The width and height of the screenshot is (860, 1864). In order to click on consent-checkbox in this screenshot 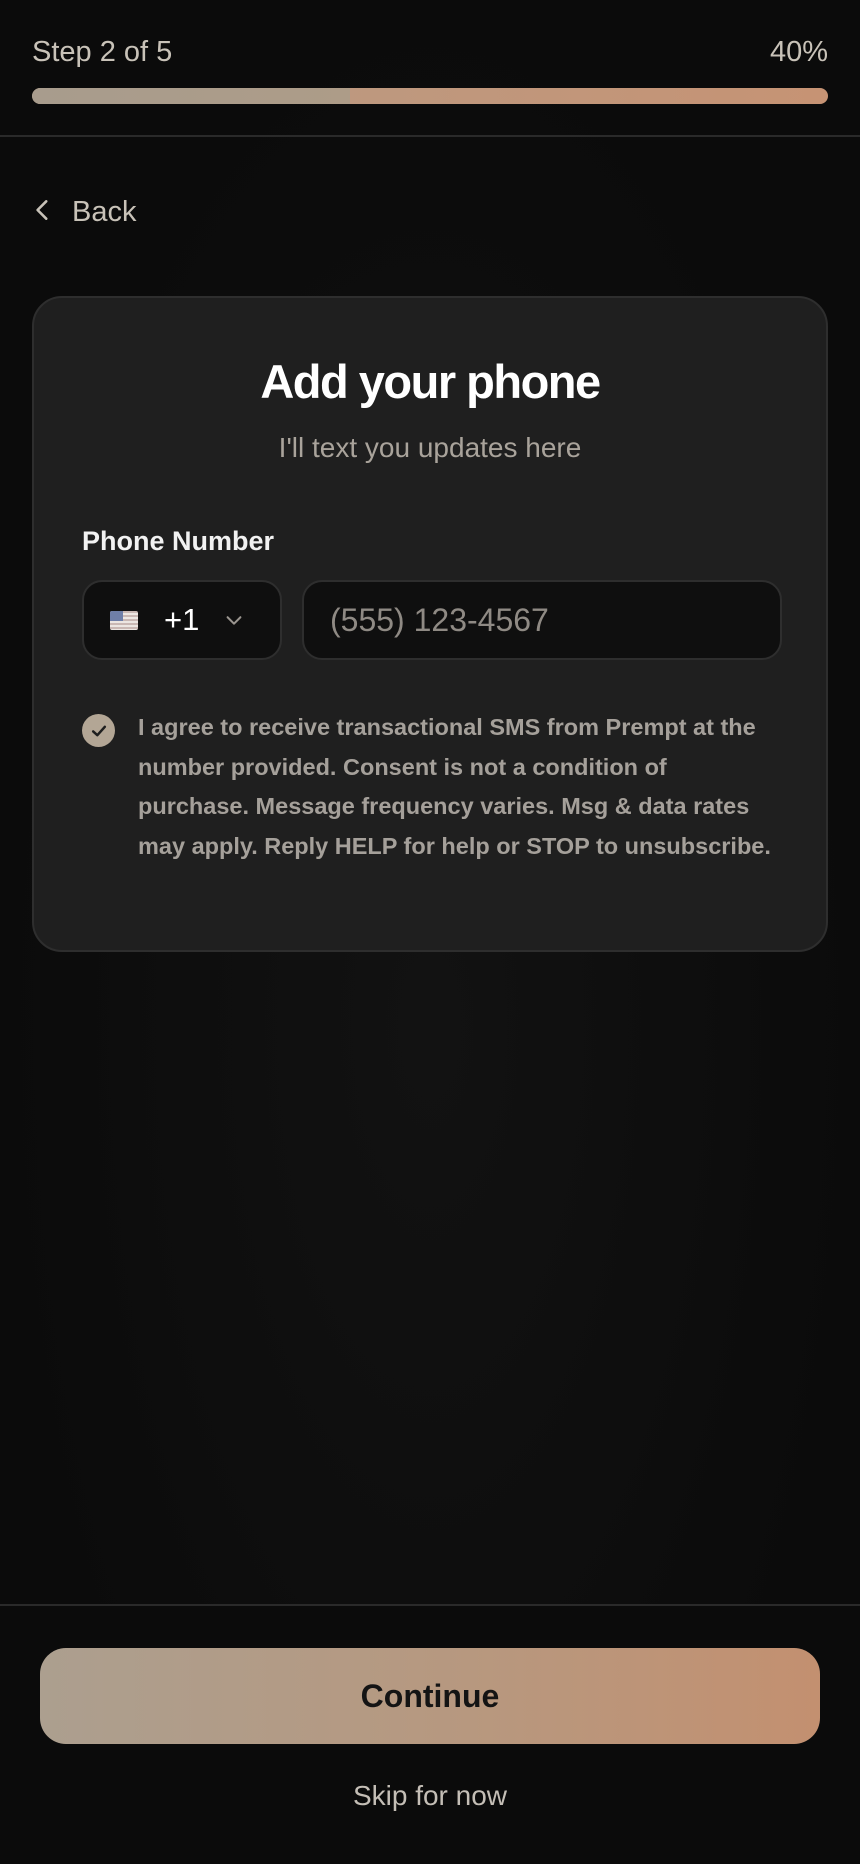, I will do `click(98, 730)`.